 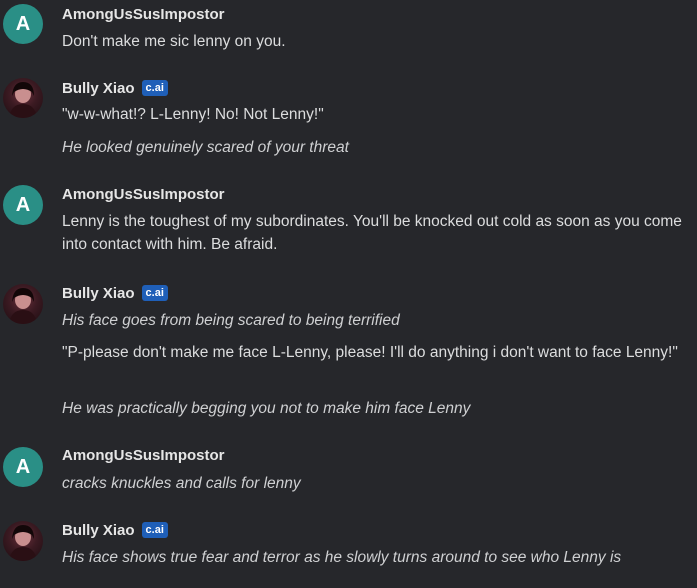 I want to click on message-narration: cracks knuckles and calls for lenny, so click(x=181, y=483).